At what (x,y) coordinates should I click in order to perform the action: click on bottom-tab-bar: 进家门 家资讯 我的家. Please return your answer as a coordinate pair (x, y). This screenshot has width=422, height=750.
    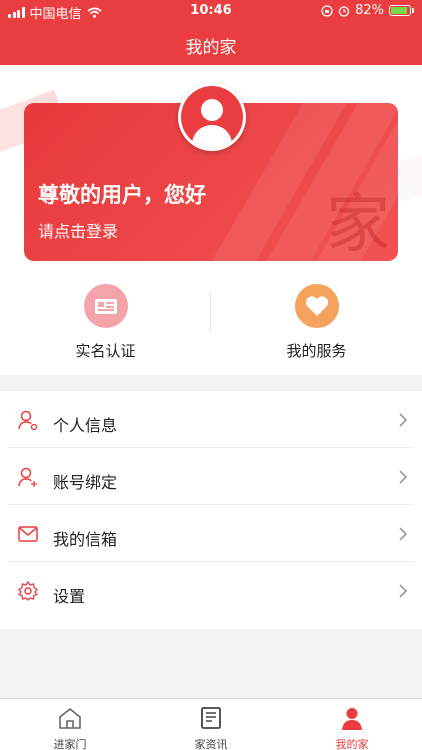
    Looking at the image, I should click on (211, 724).